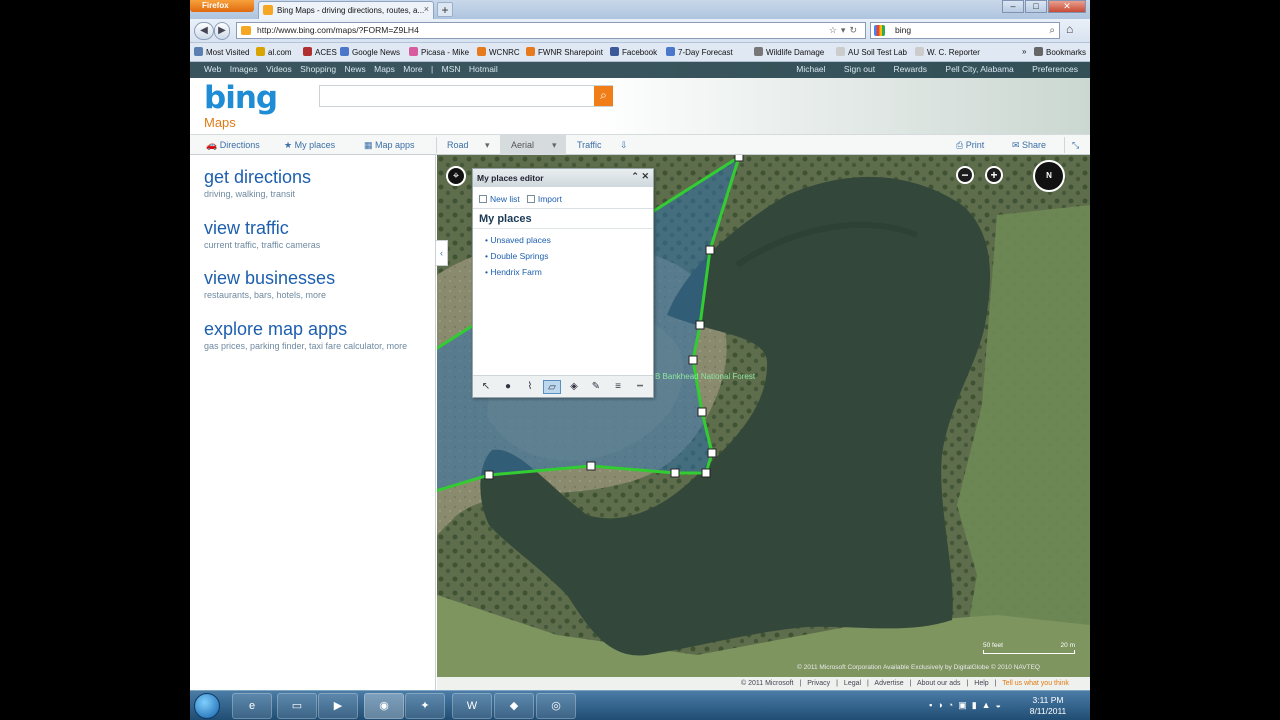  What do you see at coordinates (370, 52) in the screenshot?
I see `bookmark-item: Google News` at bounding box center [370, 52].